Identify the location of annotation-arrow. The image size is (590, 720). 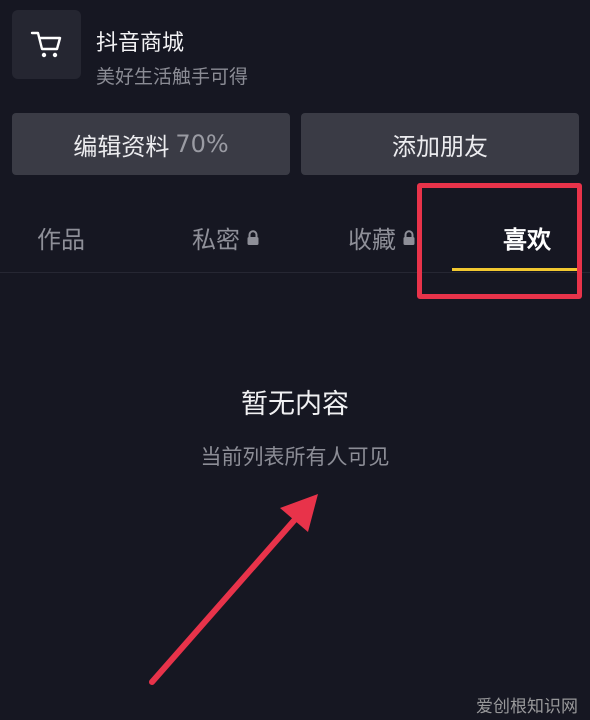
(233, 589).